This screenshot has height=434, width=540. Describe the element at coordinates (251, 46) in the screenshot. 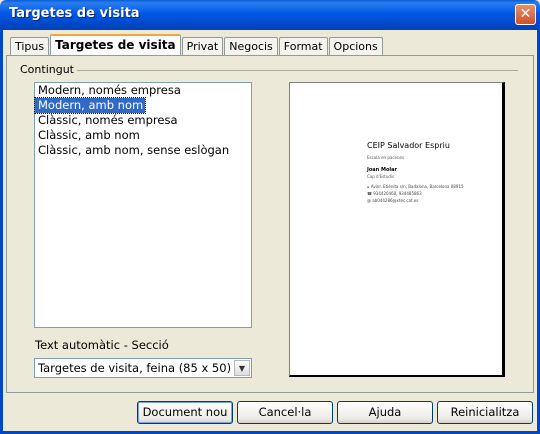

I see `tab-negocis: Negocis` at that location.